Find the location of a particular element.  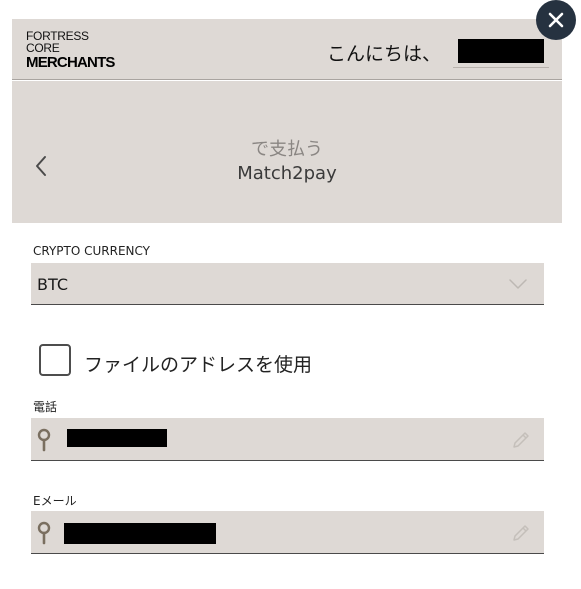

close-icon is located at coordinates (556, 20).